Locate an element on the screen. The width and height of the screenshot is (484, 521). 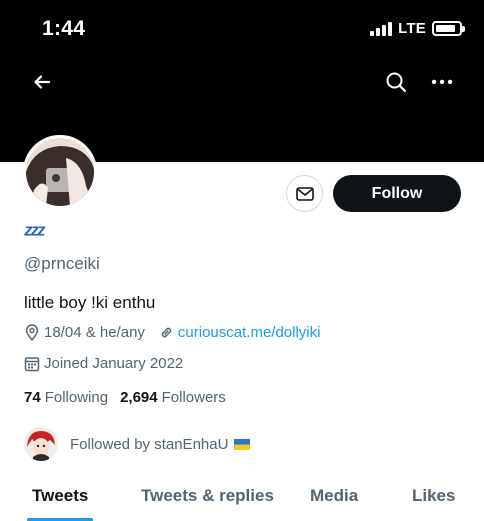
back-button is located at coordinates (42, 82).